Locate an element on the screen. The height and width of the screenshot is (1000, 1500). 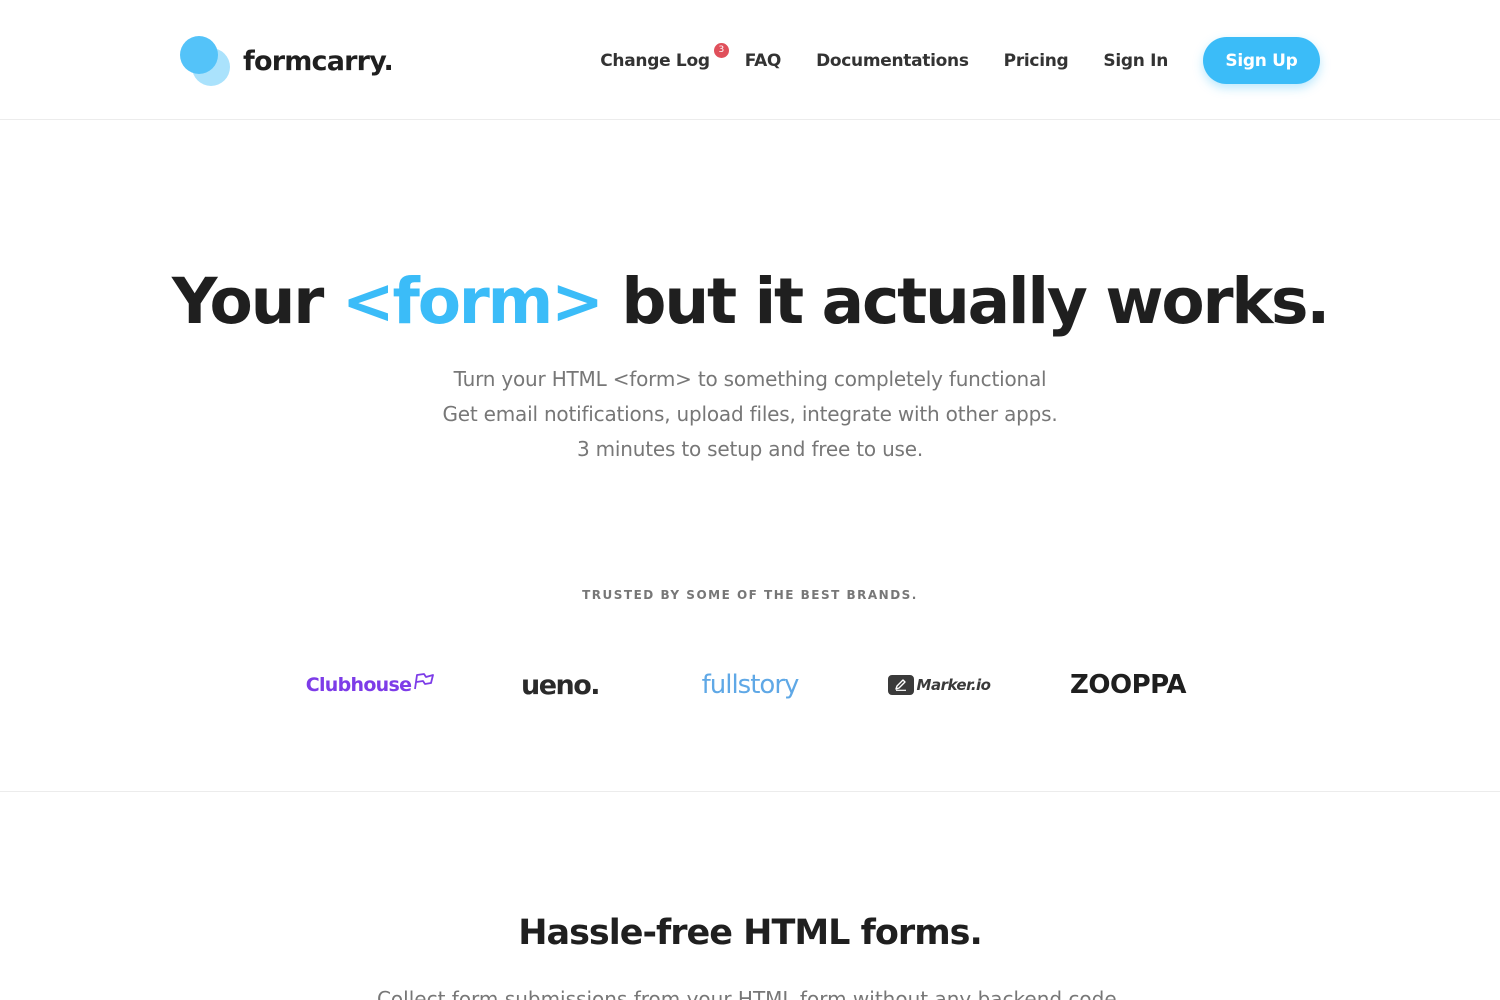
hero-subtitle-line: 3 minutes to setup and free to use. is located at coordinates (750, 449).